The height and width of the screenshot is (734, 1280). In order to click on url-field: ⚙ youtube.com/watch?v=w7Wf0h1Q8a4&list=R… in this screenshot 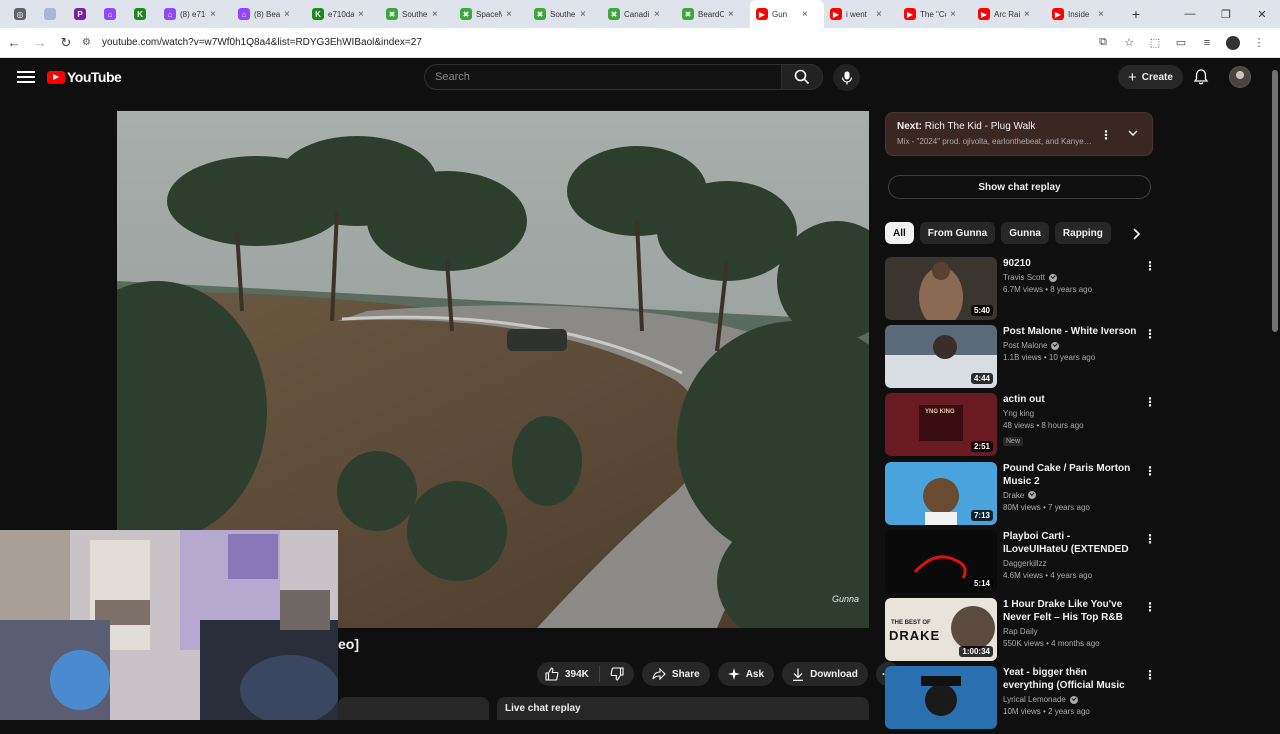, I will do `click(586, 42)`.